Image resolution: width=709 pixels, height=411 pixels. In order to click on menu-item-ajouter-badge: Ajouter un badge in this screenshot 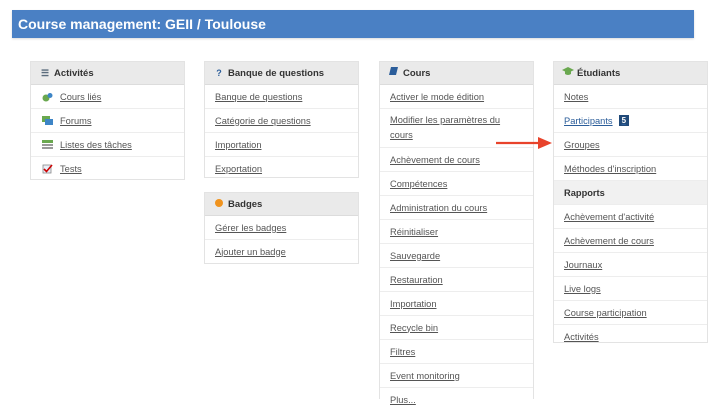, I will do `click(281, 251)`.